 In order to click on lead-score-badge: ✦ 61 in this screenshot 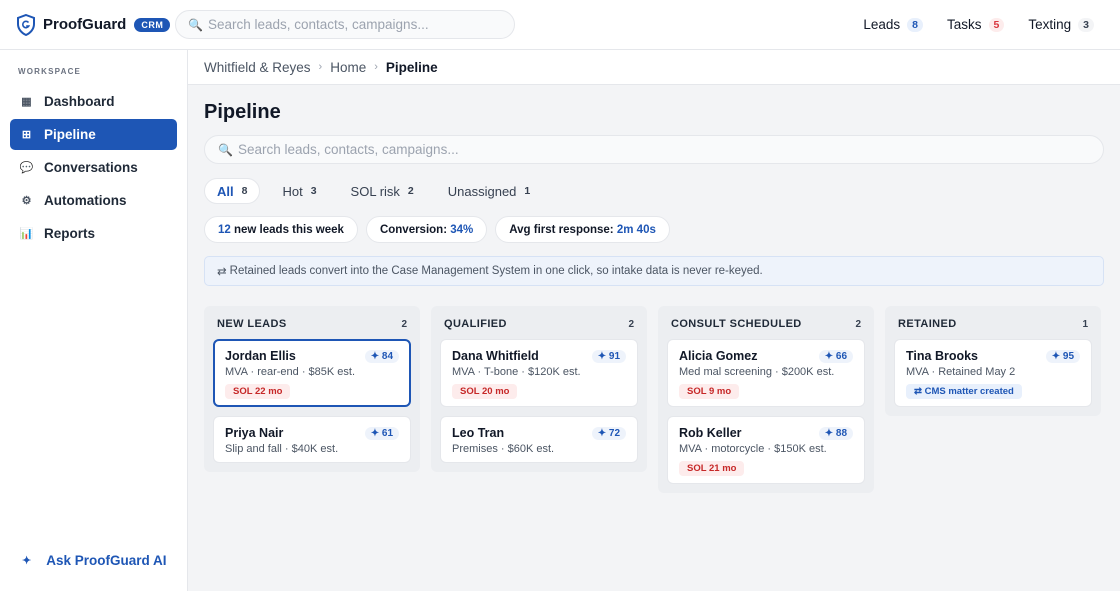, I will do `click(381, 433)`.